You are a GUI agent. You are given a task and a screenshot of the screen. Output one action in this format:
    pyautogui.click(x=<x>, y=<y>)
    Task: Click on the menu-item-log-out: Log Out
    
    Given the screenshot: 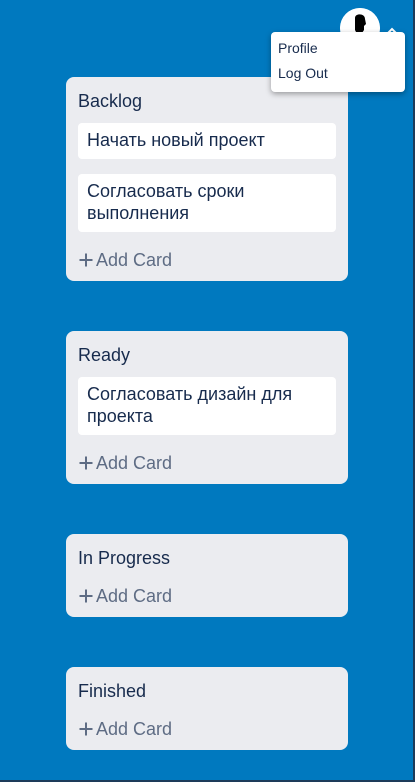 What is the action you would take?
    pyautogui.click(x=303, y=73)
    